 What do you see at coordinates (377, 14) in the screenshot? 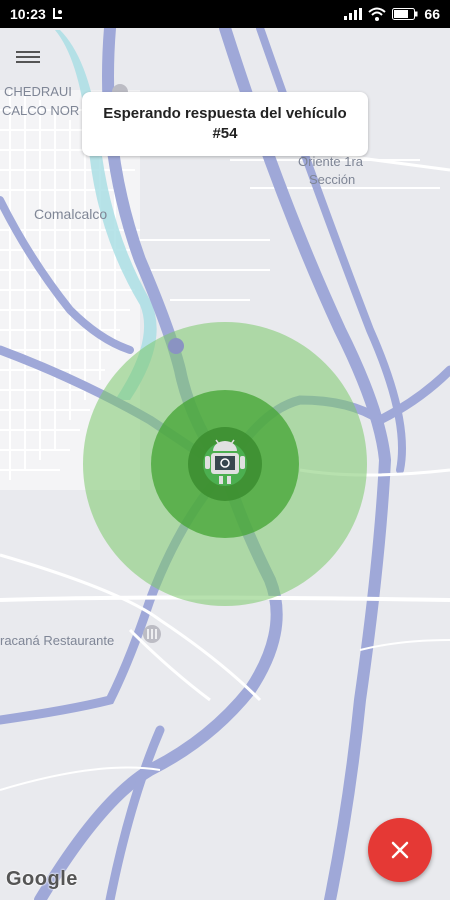
I see `wifi-icon` at bounding box center [377, 14].